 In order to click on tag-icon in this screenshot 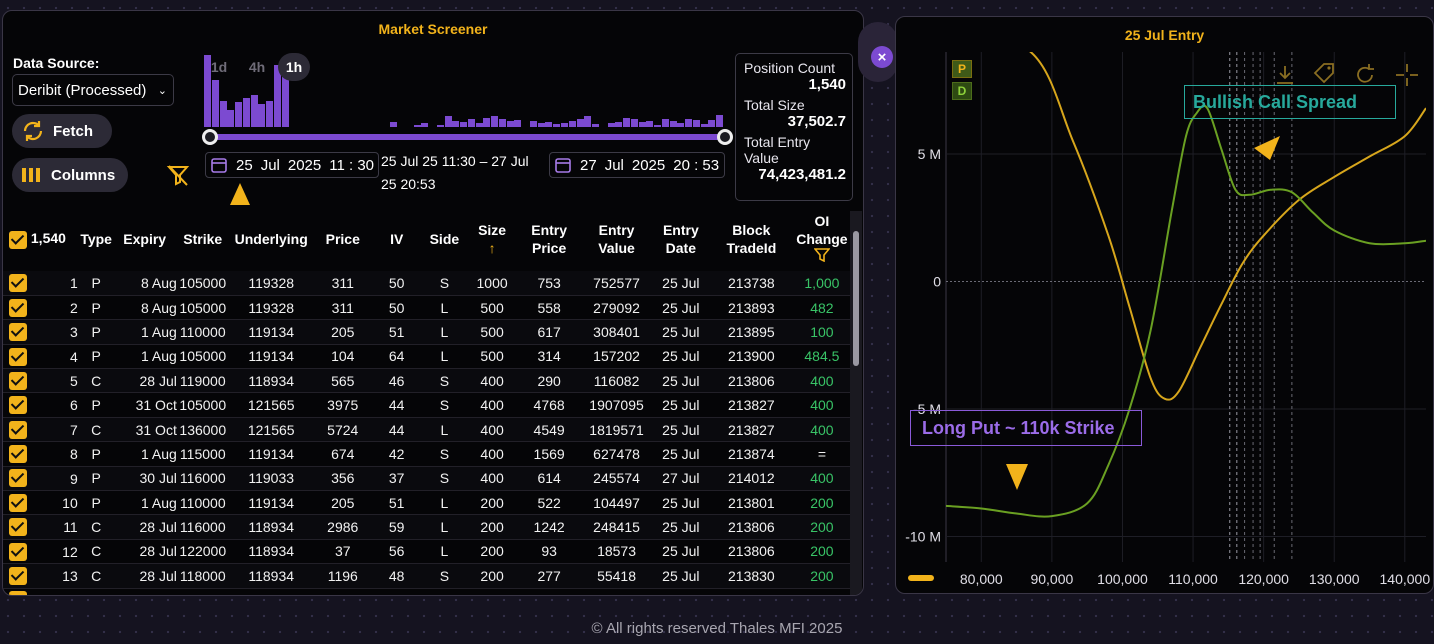, I will do `click(1325, 73)`.